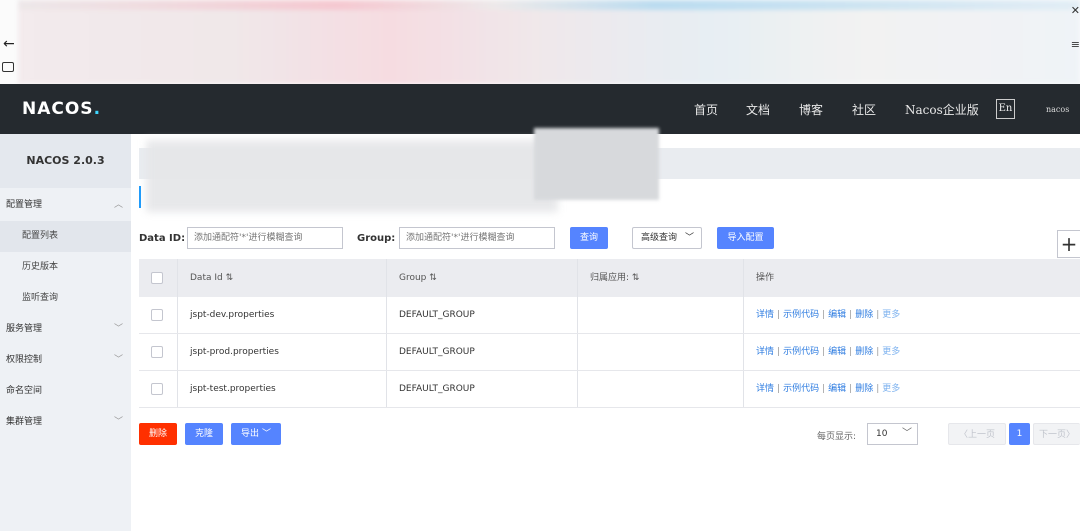  Describe the element at coordinates (24, 205) in the screenshot. I see `sidebar-item-label: 配置管理` at that location.